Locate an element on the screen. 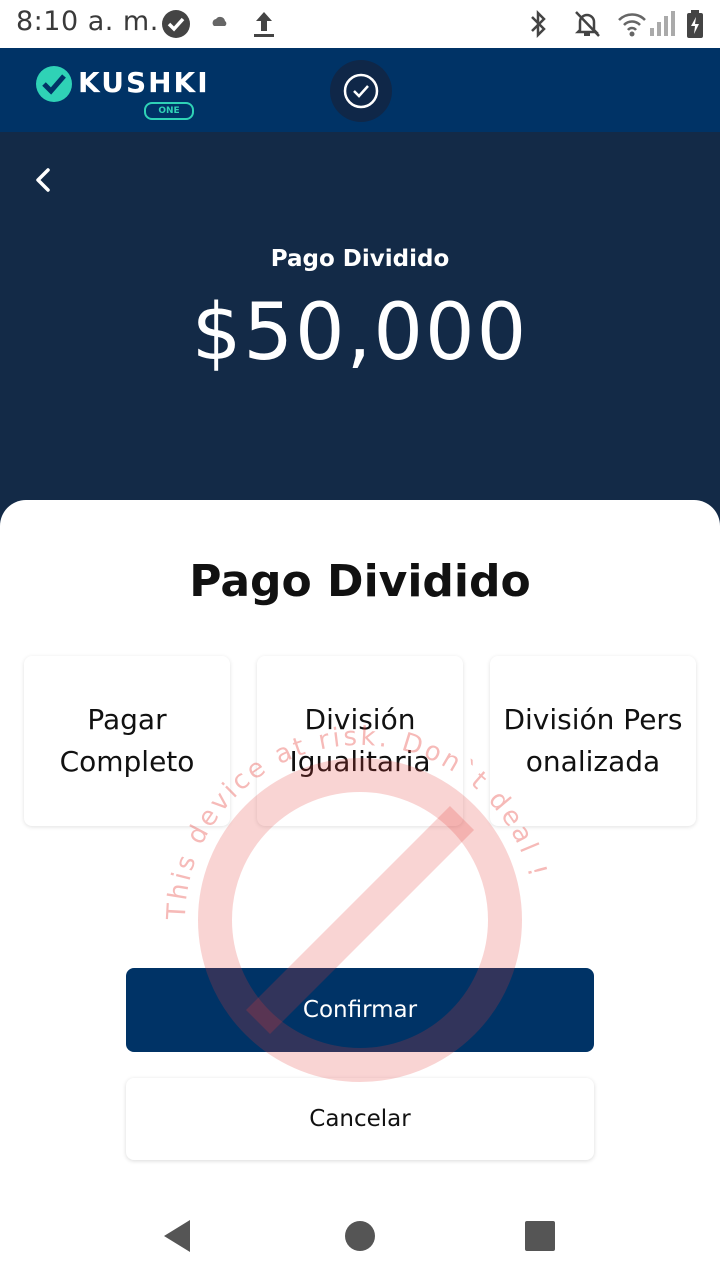 Image resolution: width=720 pixels, height=1280 pixels. wifi-icon is located at coordinates (632, 26).